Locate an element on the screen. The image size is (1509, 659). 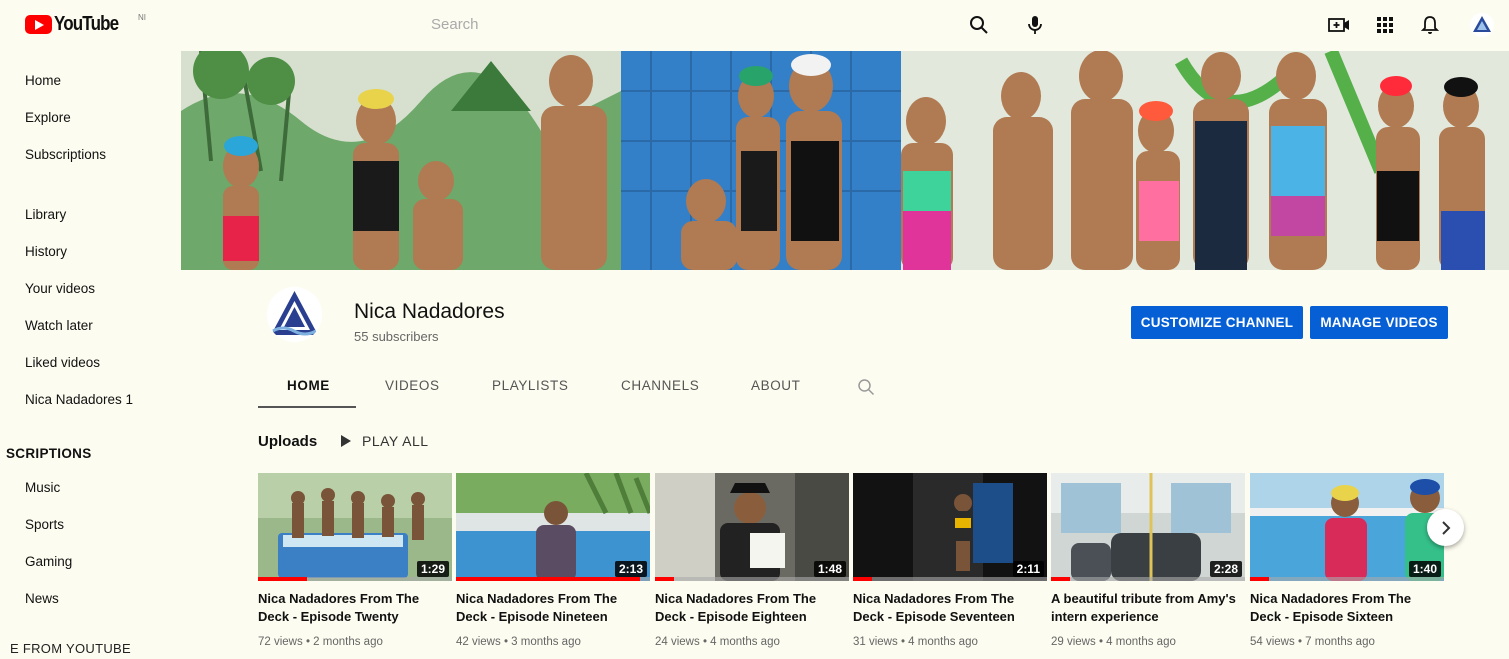
video-thumbnail: 1:48 is located at coordinates (752, 527).